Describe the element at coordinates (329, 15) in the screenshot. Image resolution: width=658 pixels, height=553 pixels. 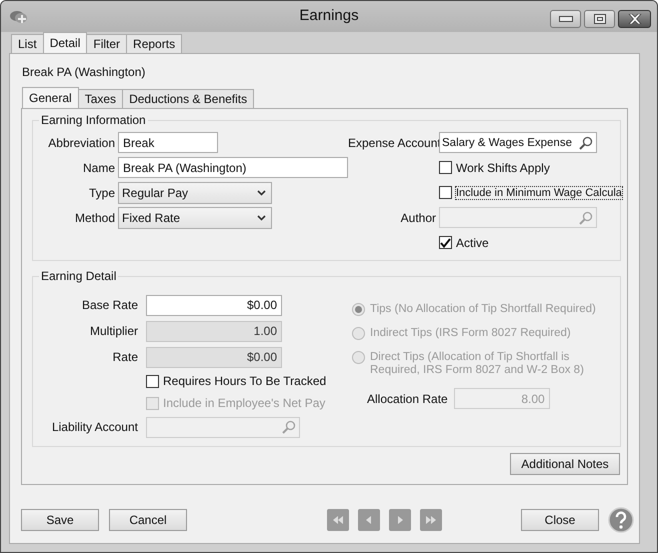
I see `window-title: Earnings` at that location.